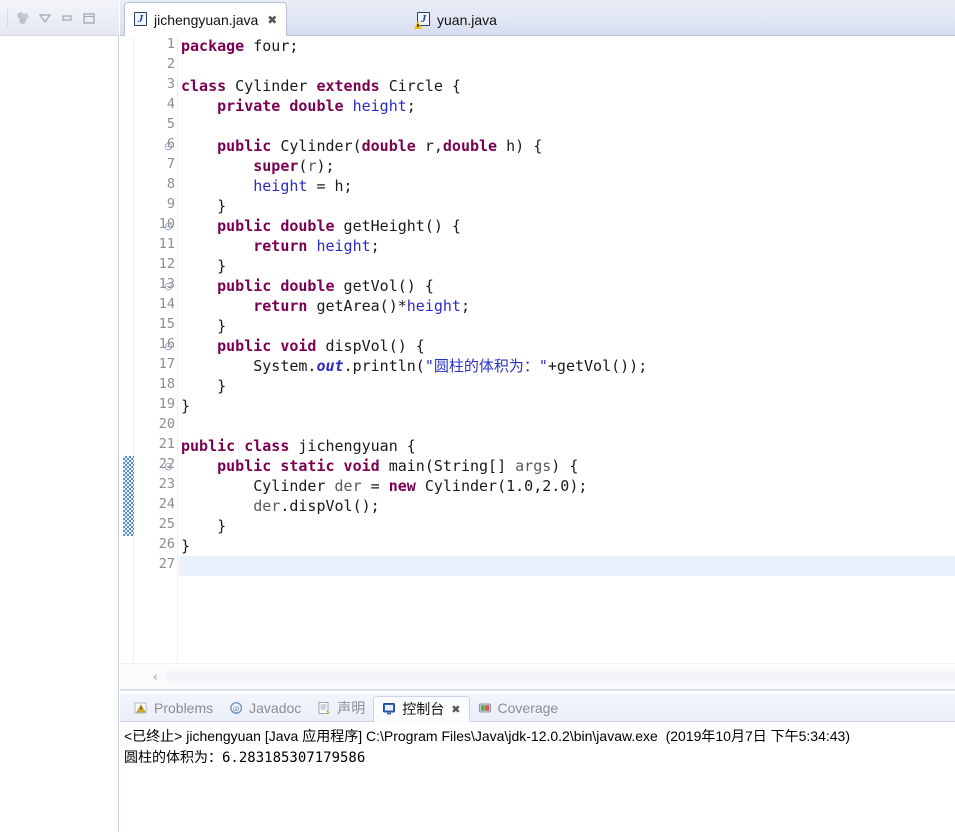 This screenshot has height=832, width=955. Describe the element at coordinates (567, 226) in the screenshot. I see `code-line: public double getHeight() {` at that location.